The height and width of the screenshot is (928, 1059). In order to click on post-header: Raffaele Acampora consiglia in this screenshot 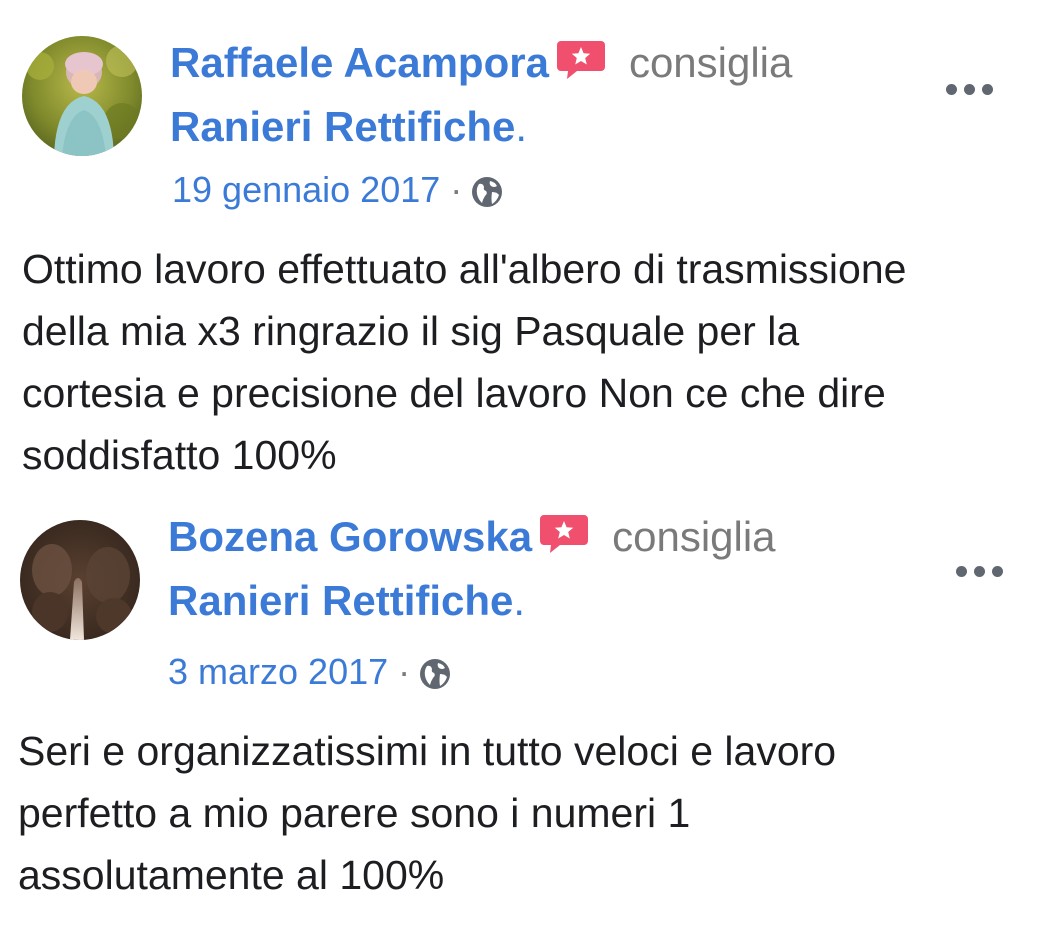, I will do `click(481, 65)`.